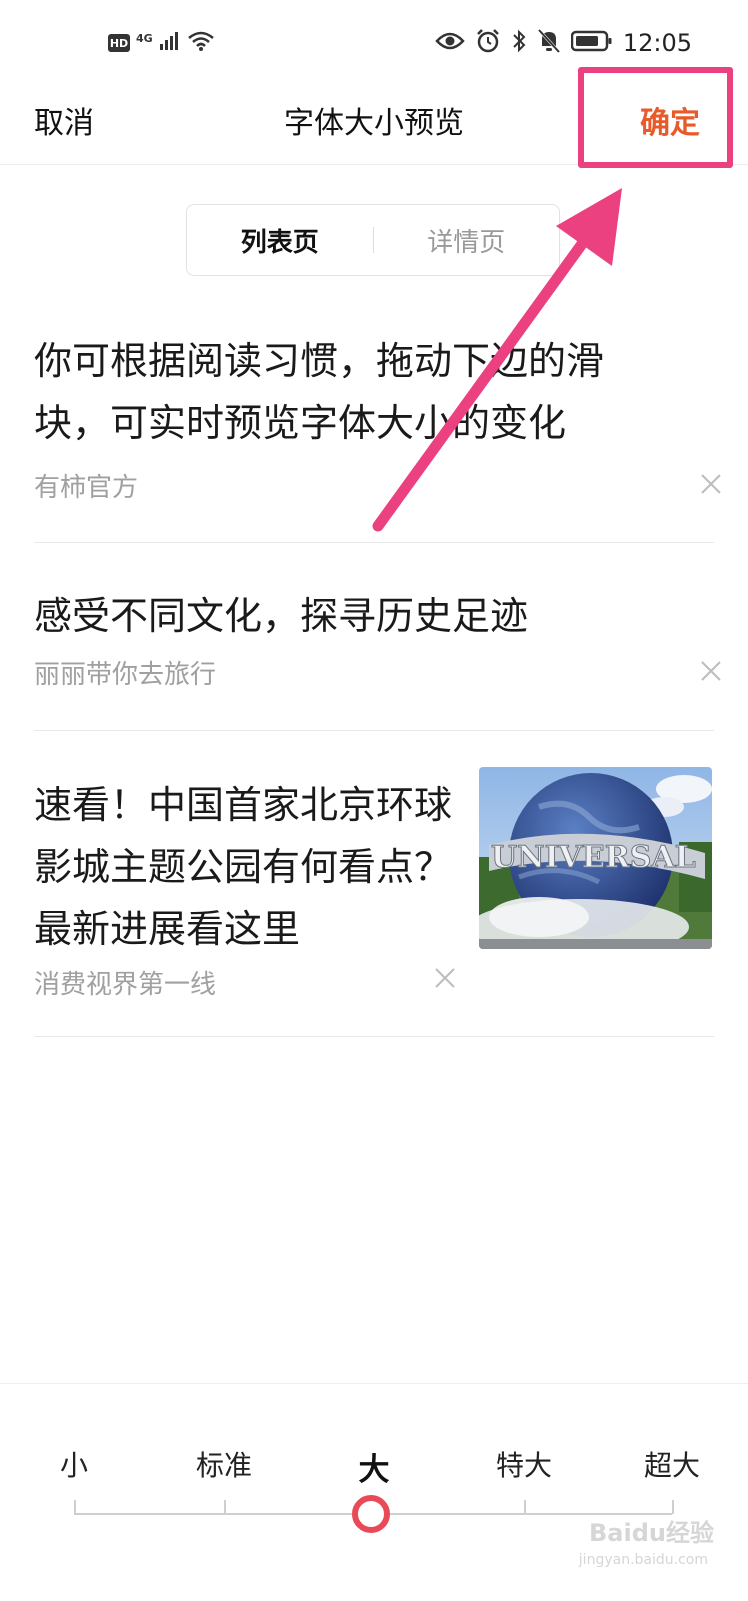 This screenshot has width=748, height=1601. I want to click on font-size-panel, so click(374, 1492).